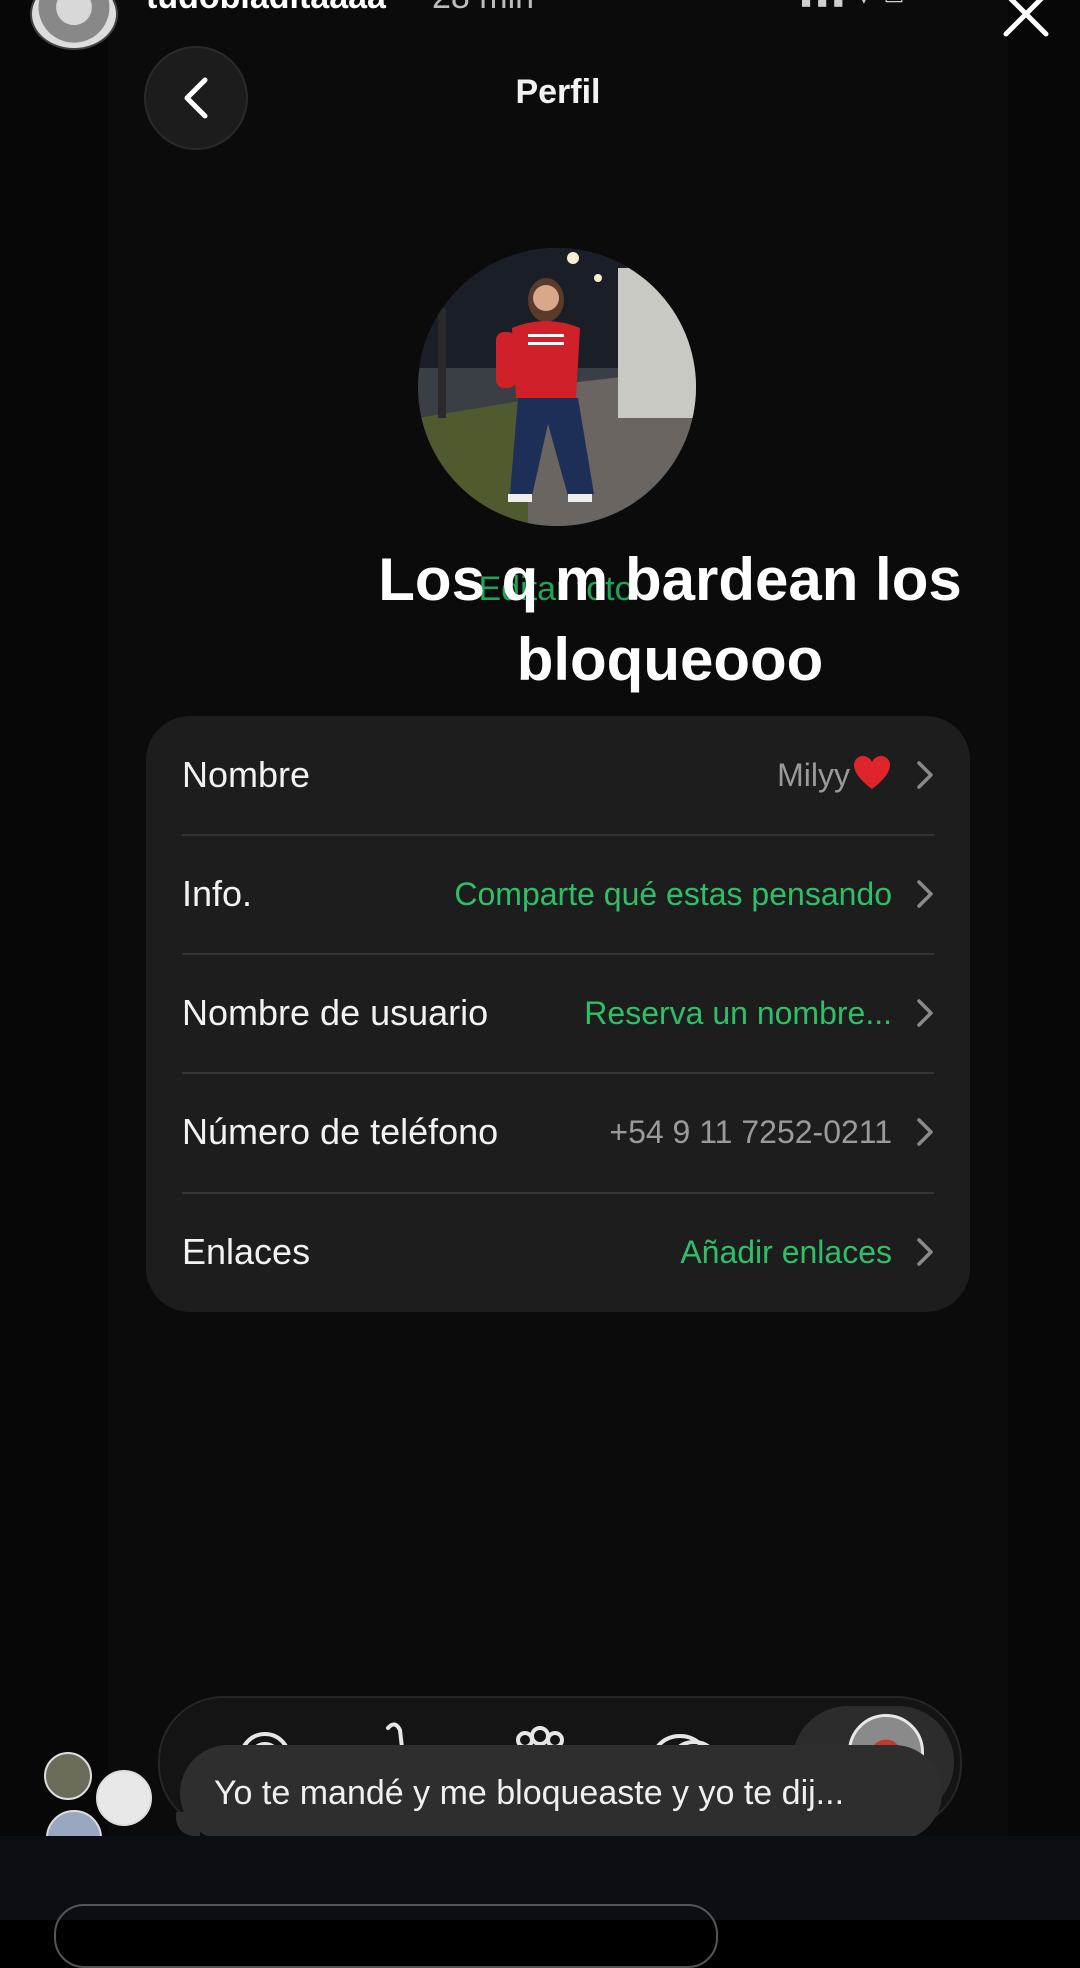 The height and width of the screenshot is (1968, 1080). I want to click on chevron-left-icon, so click(196, 98).